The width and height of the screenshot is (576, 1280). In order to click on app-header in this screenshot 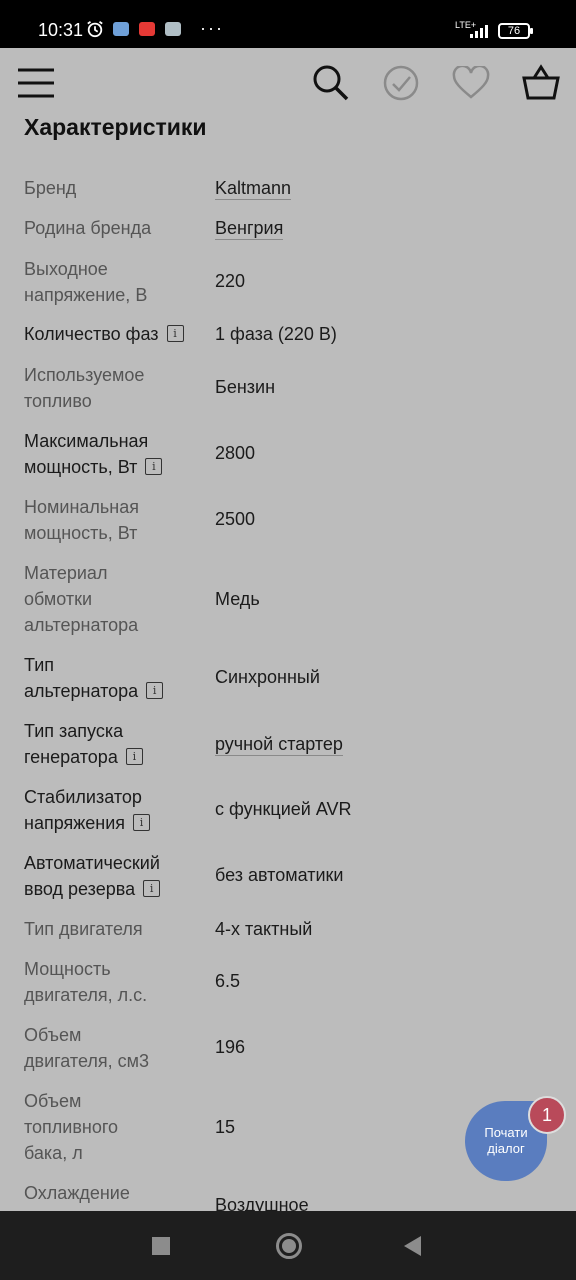, I will do `click(288, 83)`.